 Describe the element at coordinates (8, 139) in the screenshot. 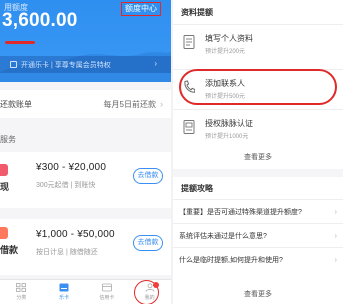

I see `services-label: 服务` at that location.